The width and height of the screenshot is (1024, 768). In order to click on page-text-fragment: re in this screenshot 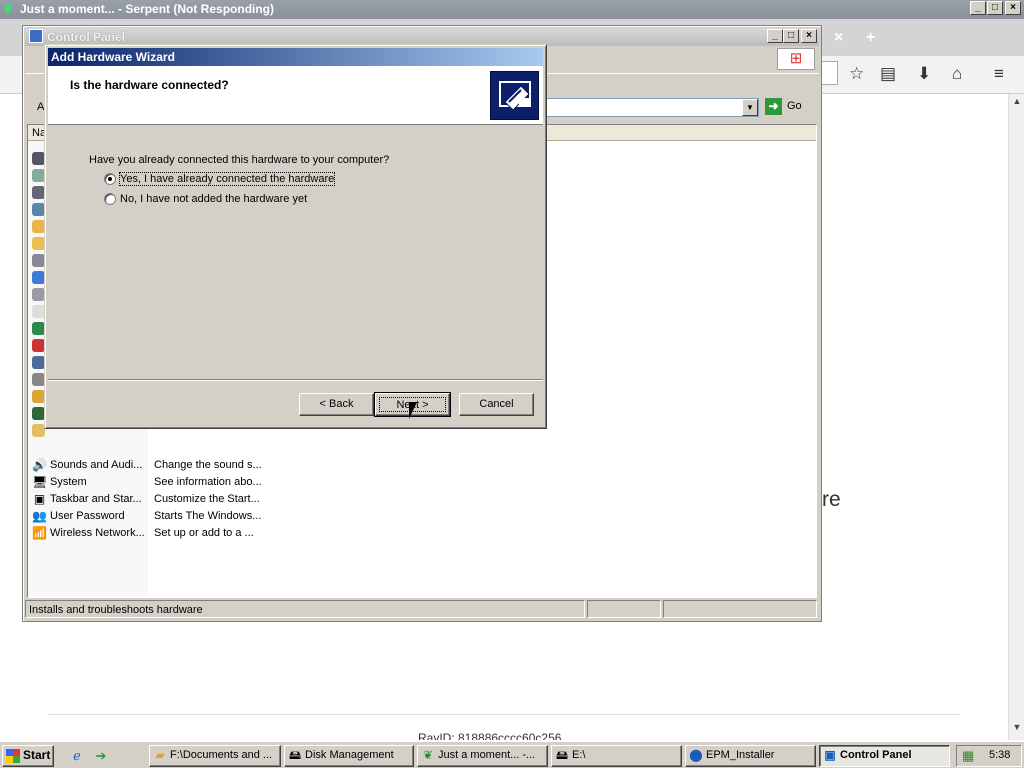, I will do `click(831, 499)`.